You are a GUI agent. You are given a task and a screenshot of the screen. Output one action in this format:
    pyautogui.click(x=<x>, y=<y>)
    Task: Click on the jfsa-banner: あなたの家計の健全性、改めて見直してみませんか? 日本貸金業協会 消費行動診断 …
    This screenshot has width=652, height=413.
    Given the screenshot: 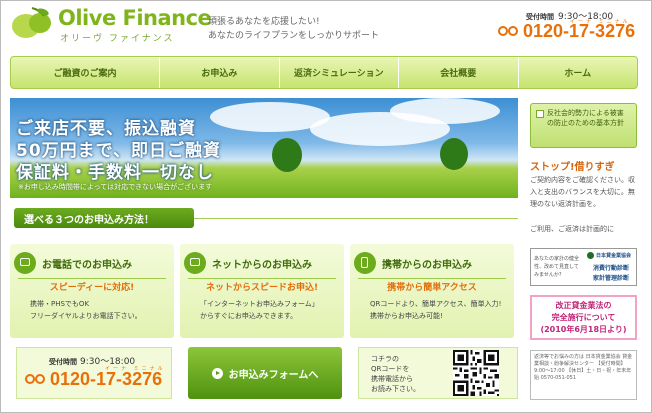 What is the action you would take?
    pyautogui.click(x=583, y=267)
    